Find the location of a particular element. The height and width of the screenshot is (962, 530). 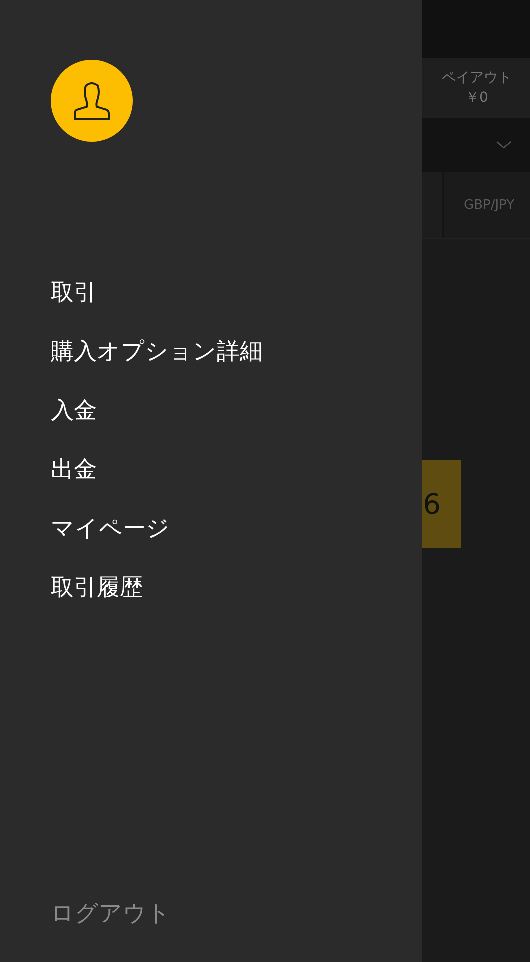

menu-item: マイページ is located at coordinates (110, 529).